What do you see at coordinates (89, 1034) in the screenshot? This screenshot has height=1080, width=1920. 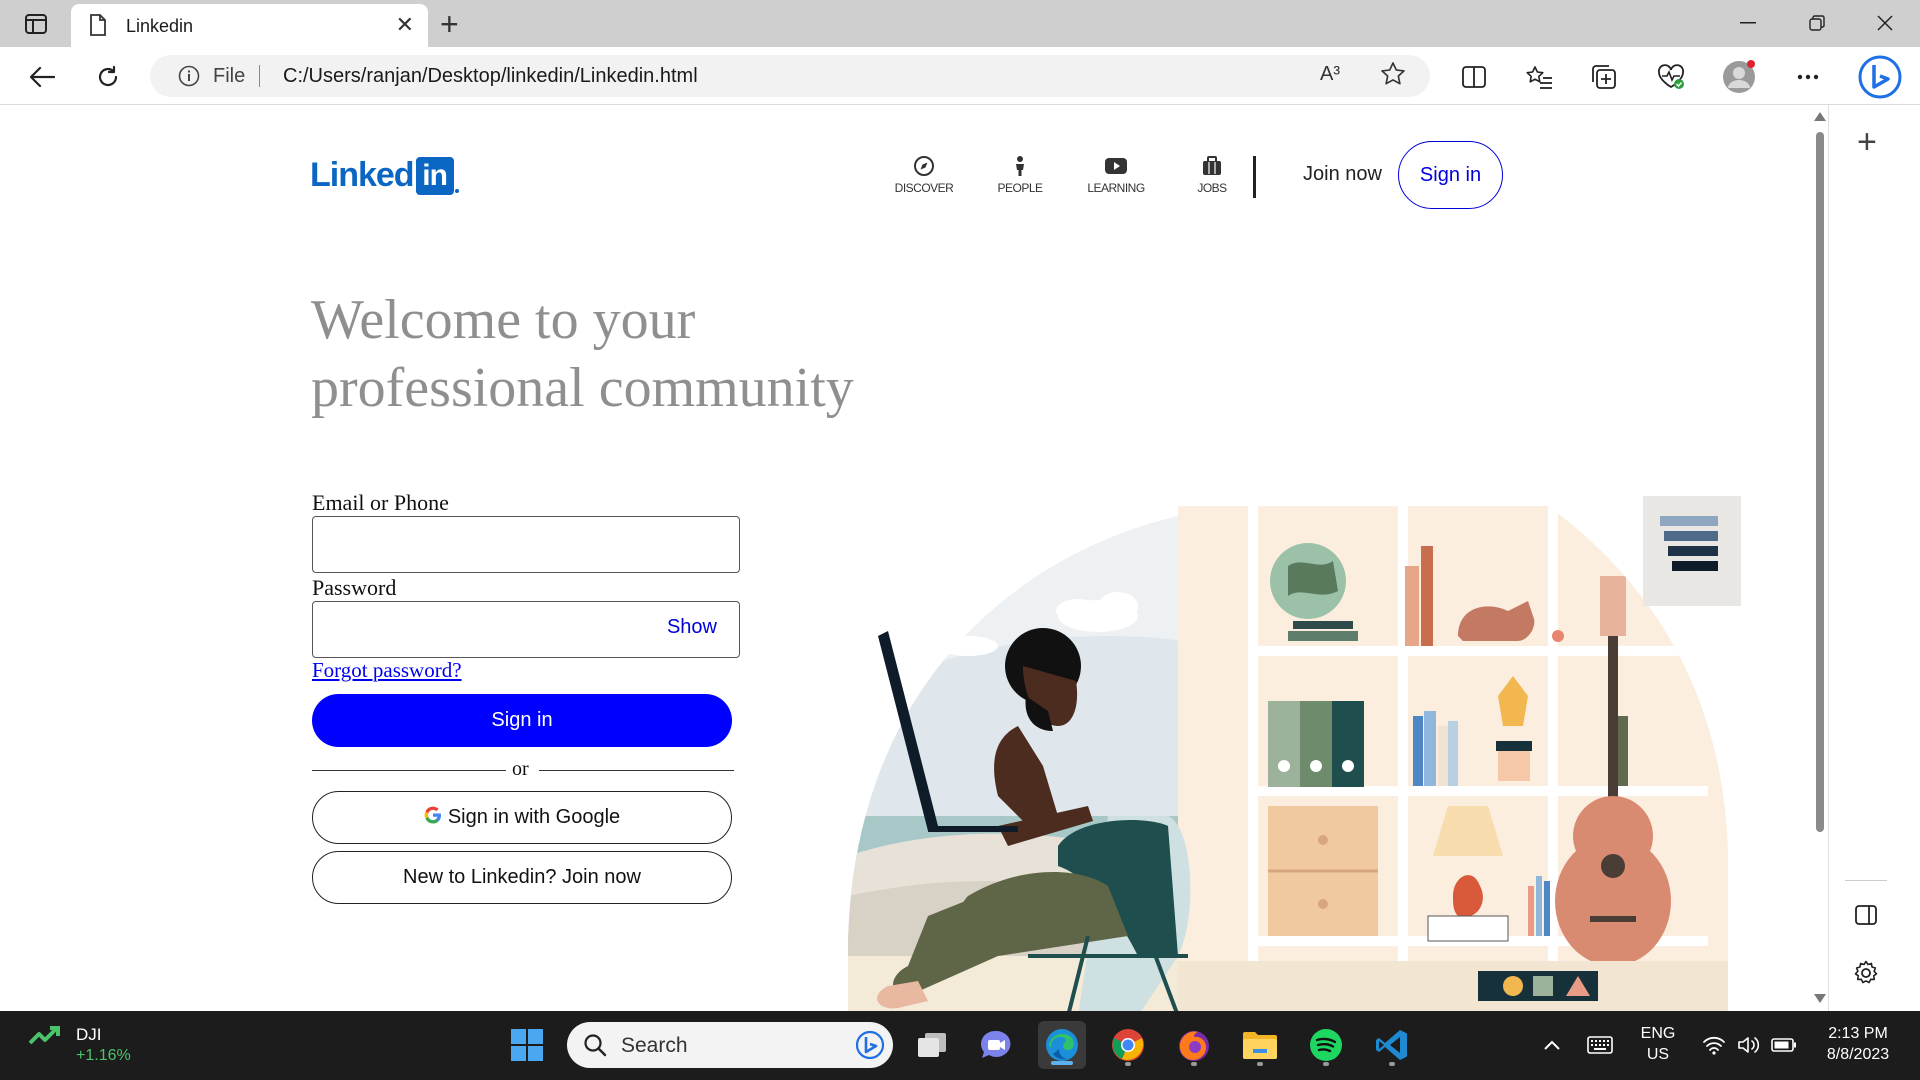 I see `stock-name: DJI` at bounding box center [89, 1034].